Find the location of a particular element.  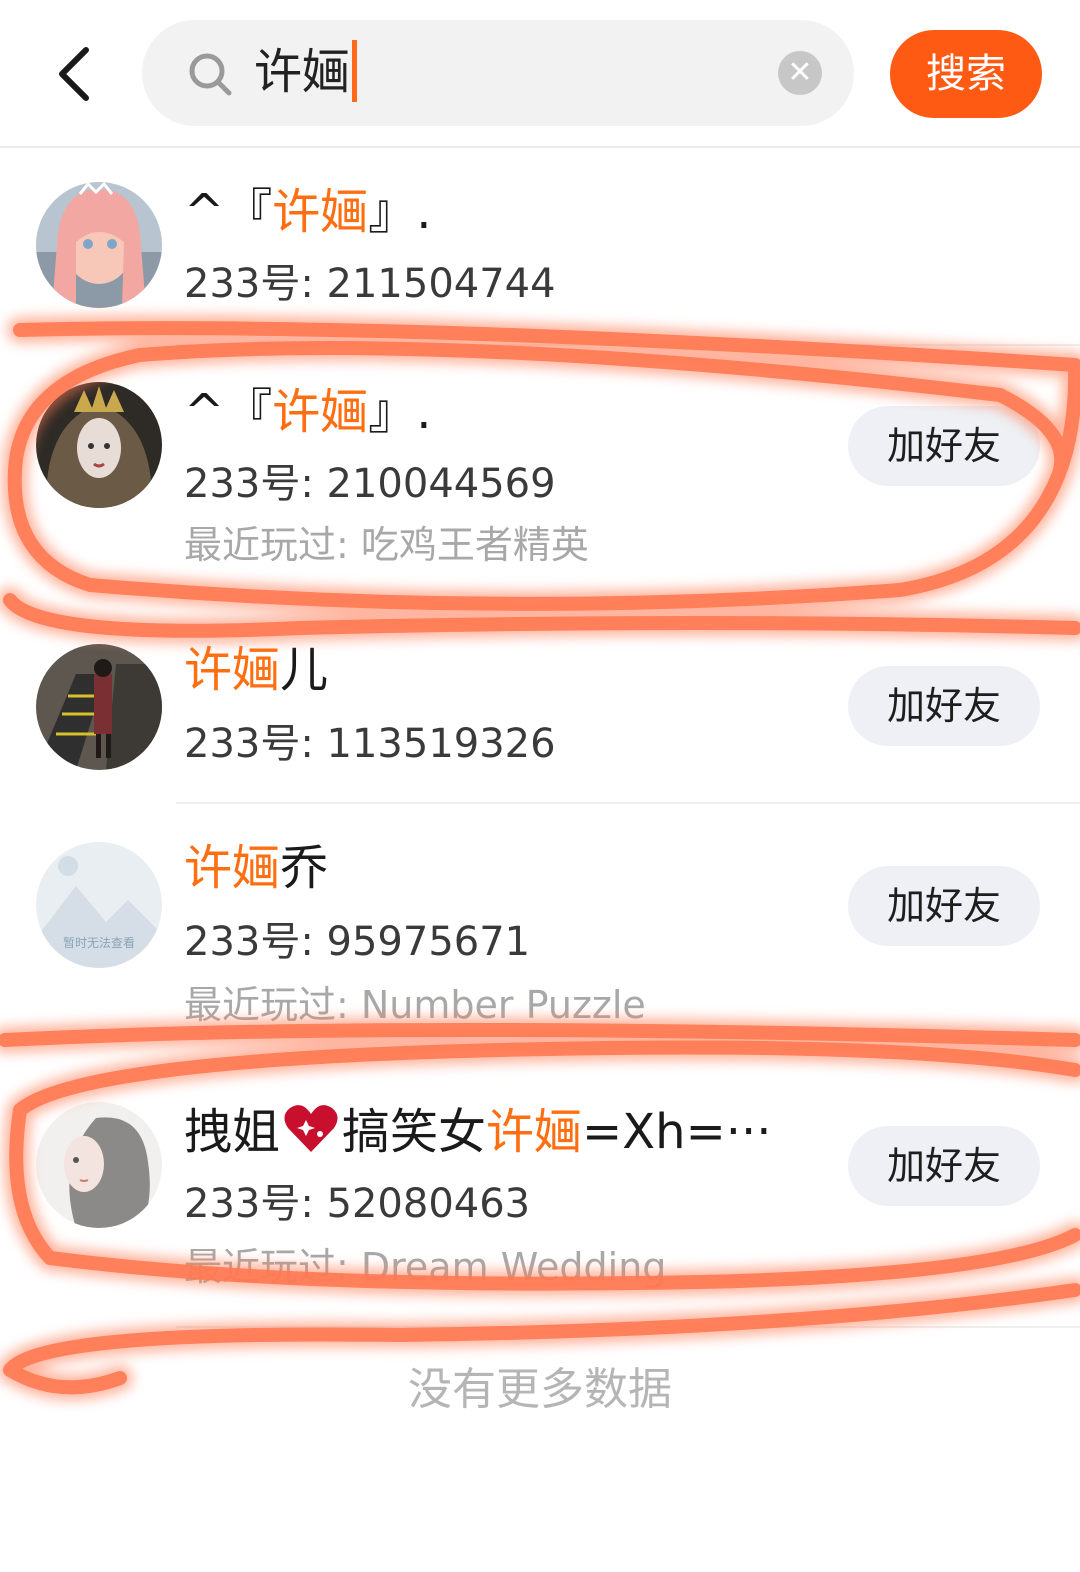

text-caret is located at coordinates (355, 71).